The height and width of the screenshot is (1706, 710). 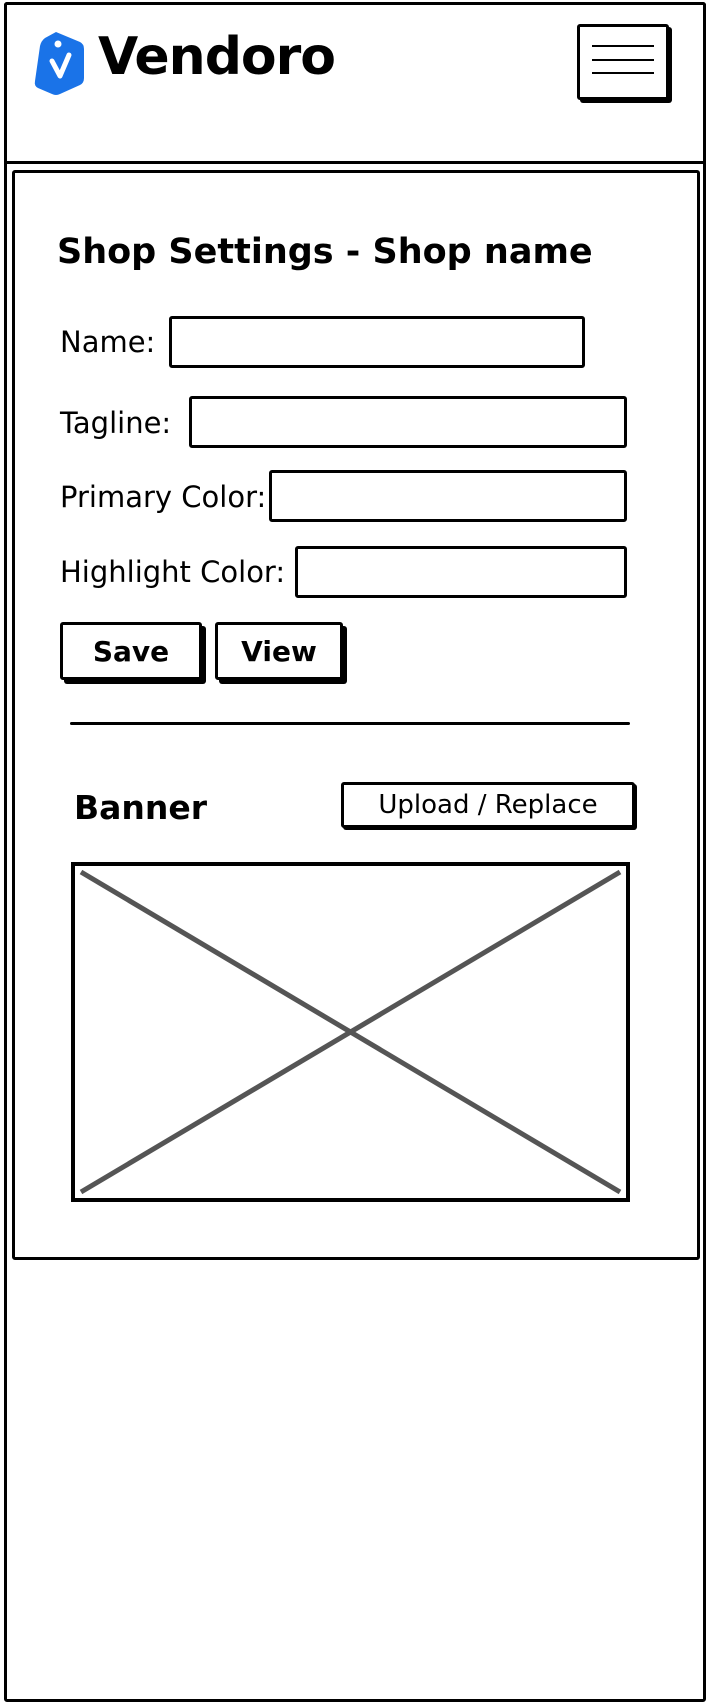 What do you see at coordinates (141, 807) in the screenshot?
I see `banner-heading: Banner` at bounding box center [141, 807].